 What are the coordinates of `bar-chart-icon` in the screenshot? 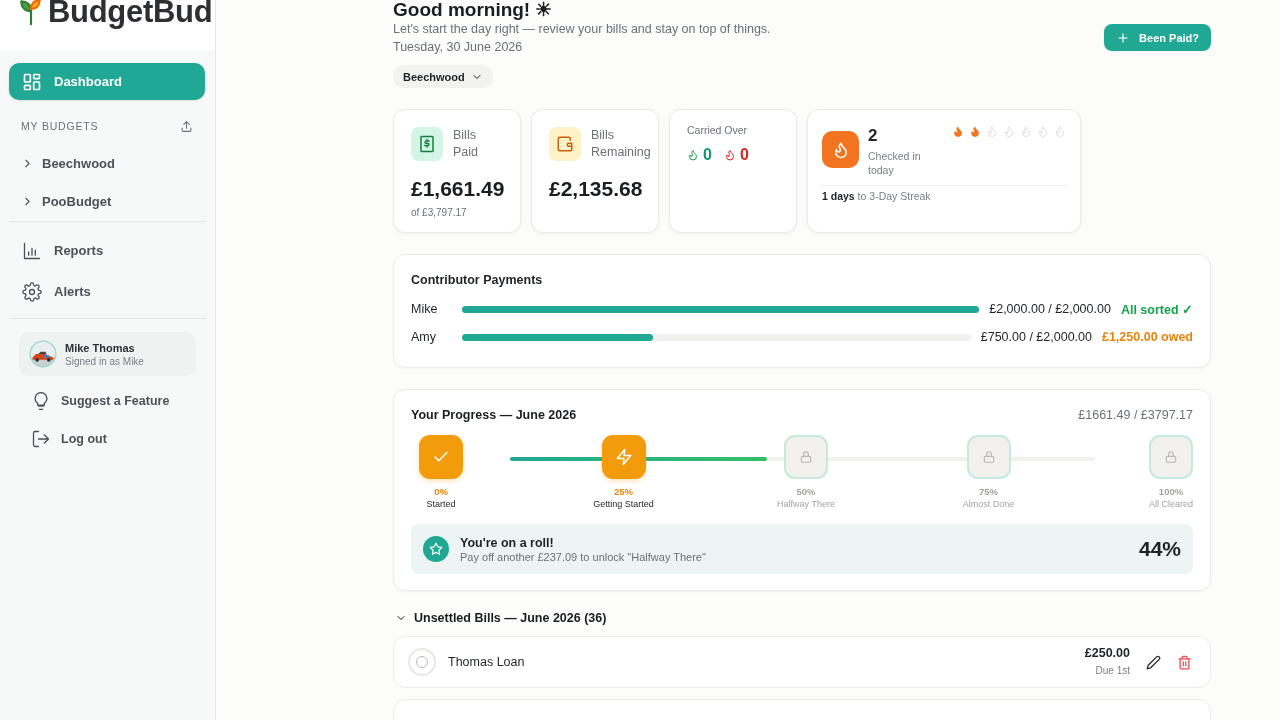 It's located at (32, 250).